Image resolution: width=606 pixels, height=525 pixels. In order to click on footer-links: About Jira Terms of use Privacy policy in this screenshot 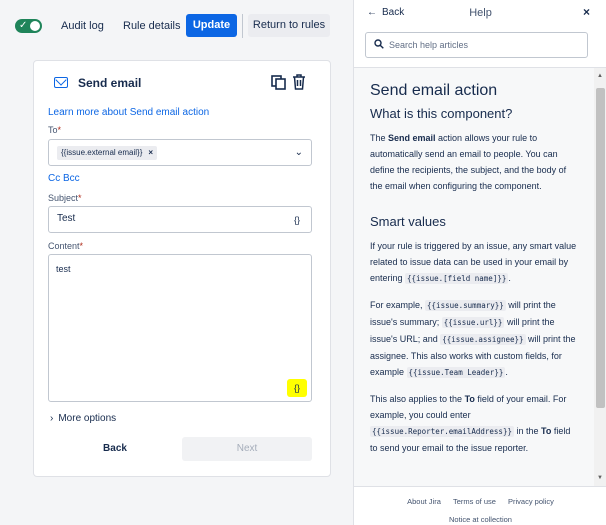, I will do `click(480, 501)`.